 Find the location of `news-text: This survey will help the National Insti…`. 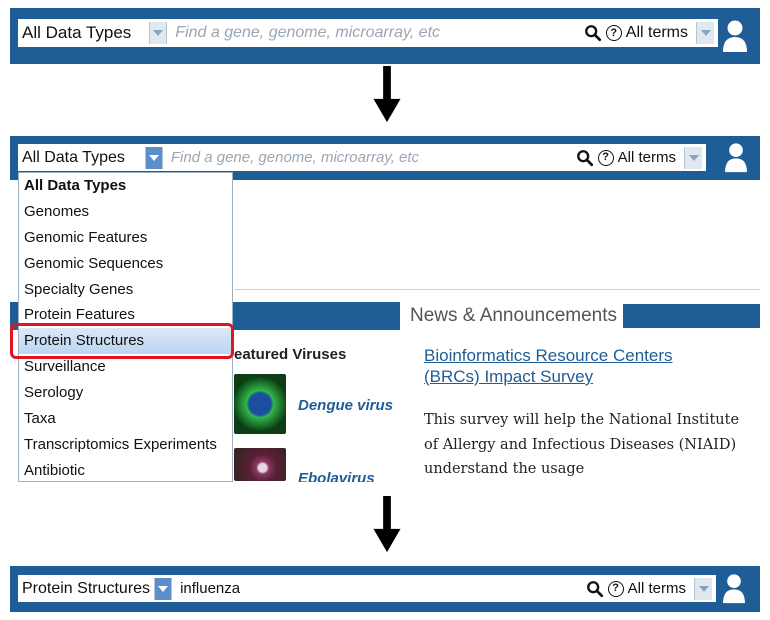

news-text: This survey will help the National Insti… is located at coordinates (582, 444).